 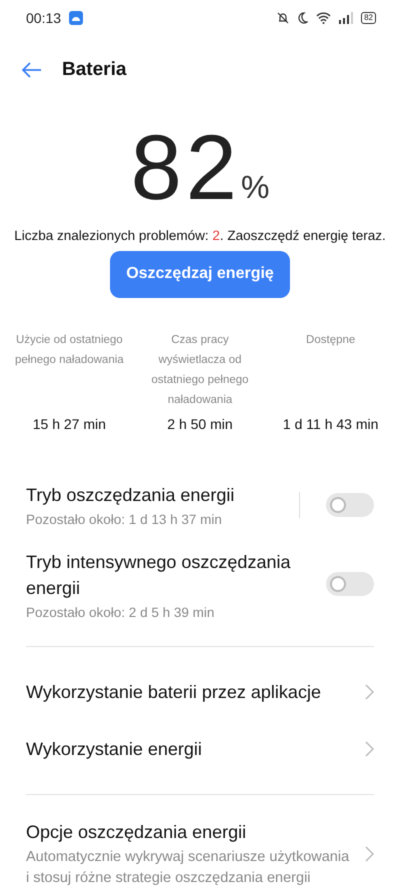 What do you see at coordinates (255, 187) in the screenshot?
I see `percent-unit: %` at bounding box center [255, 187].